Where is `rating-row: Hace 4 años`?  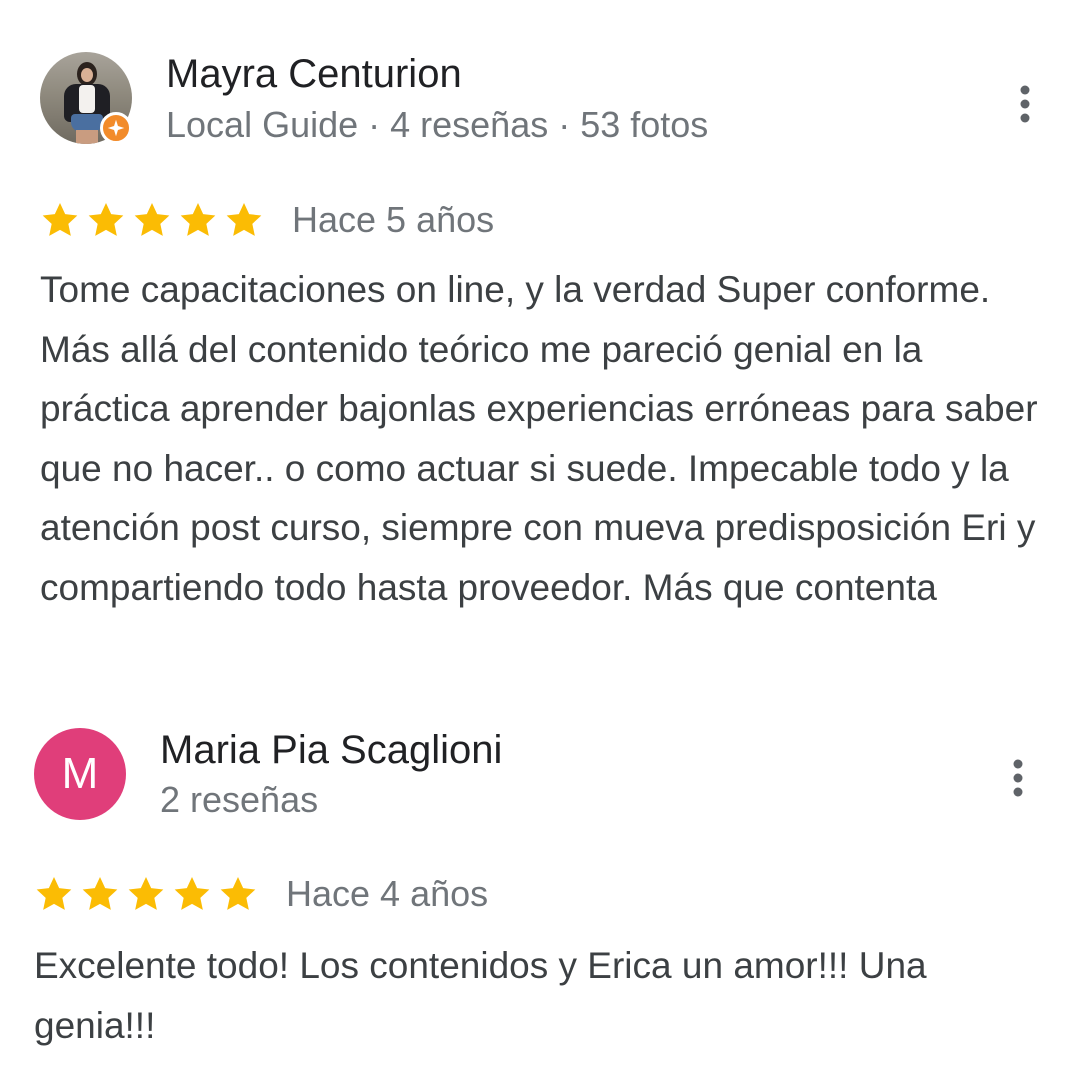
rating-row: Hace 4 años is located at coordinates (261, 894).